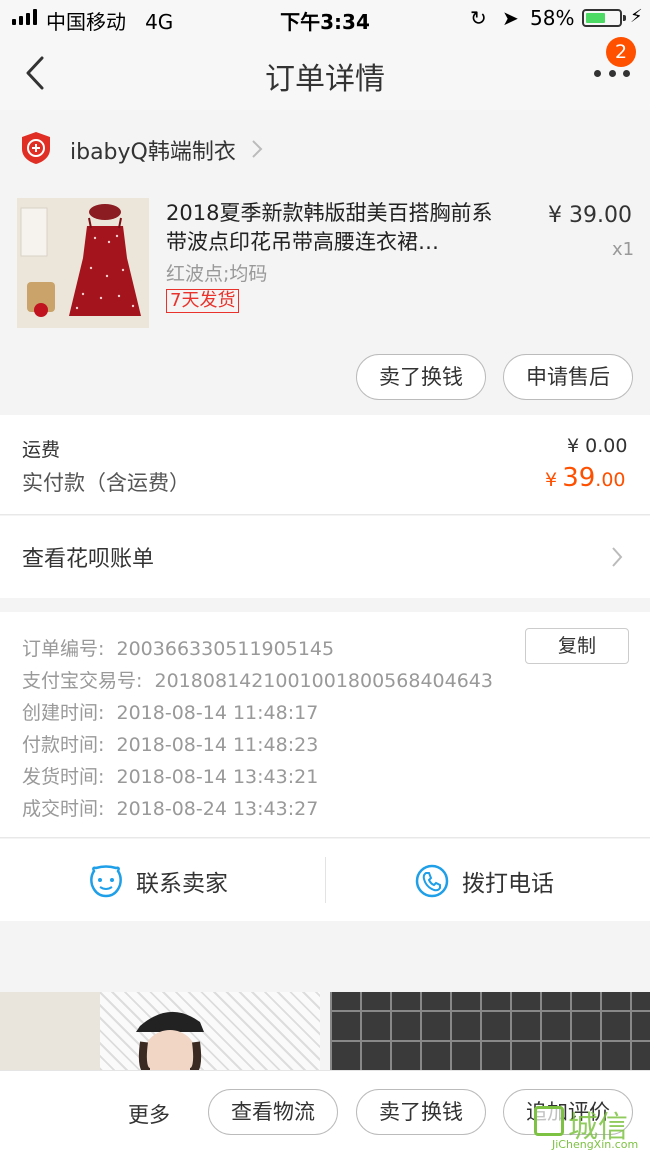 The width and height of the screenshot is (650, 1156). I want to click on order-number-row: 订单编号: 200366330511905145, so click(178, 649).